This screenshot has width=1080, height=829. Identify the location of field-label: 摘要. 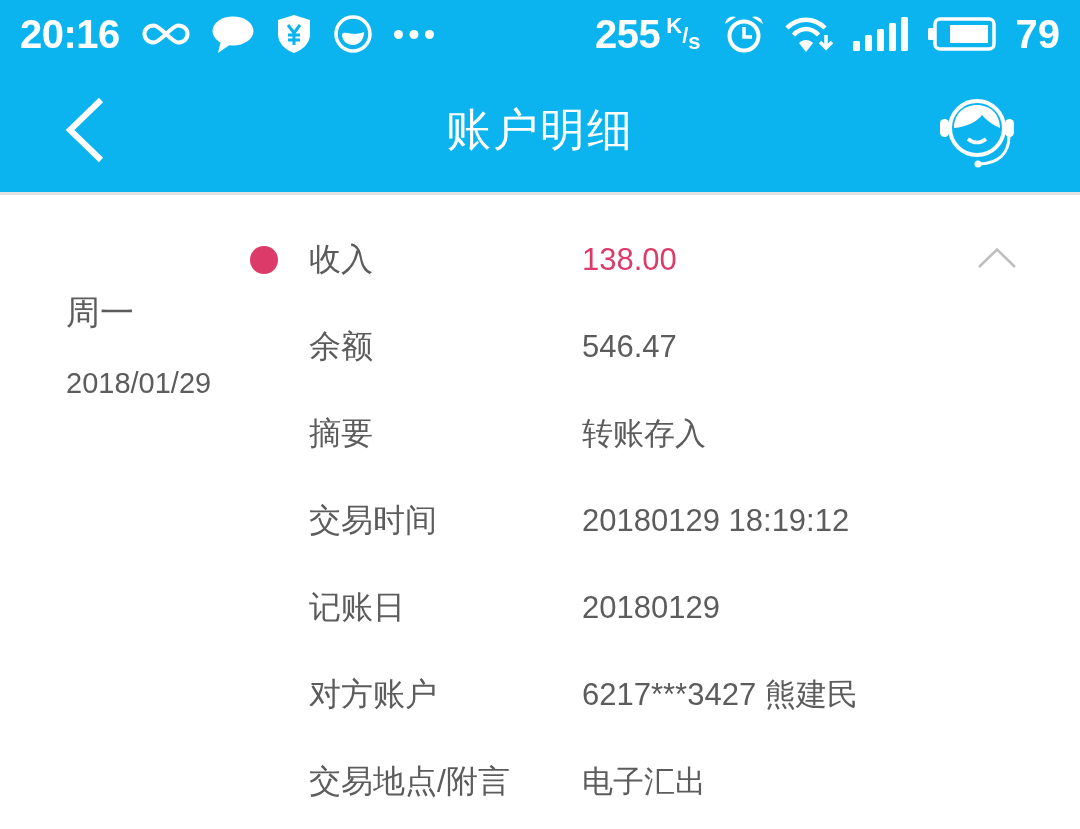
(341, 433).